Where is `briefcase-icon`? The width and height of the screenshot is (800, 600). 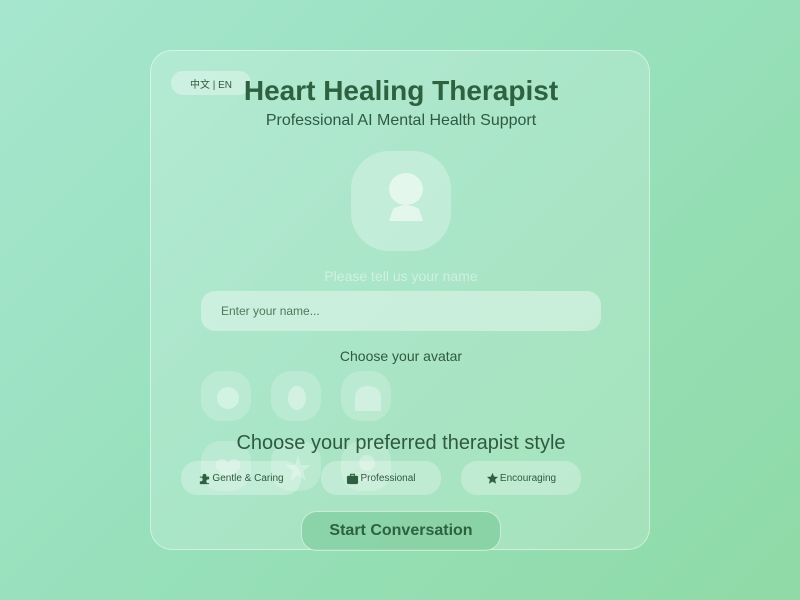
briefcase-icon is located at coordinates (353, 478).